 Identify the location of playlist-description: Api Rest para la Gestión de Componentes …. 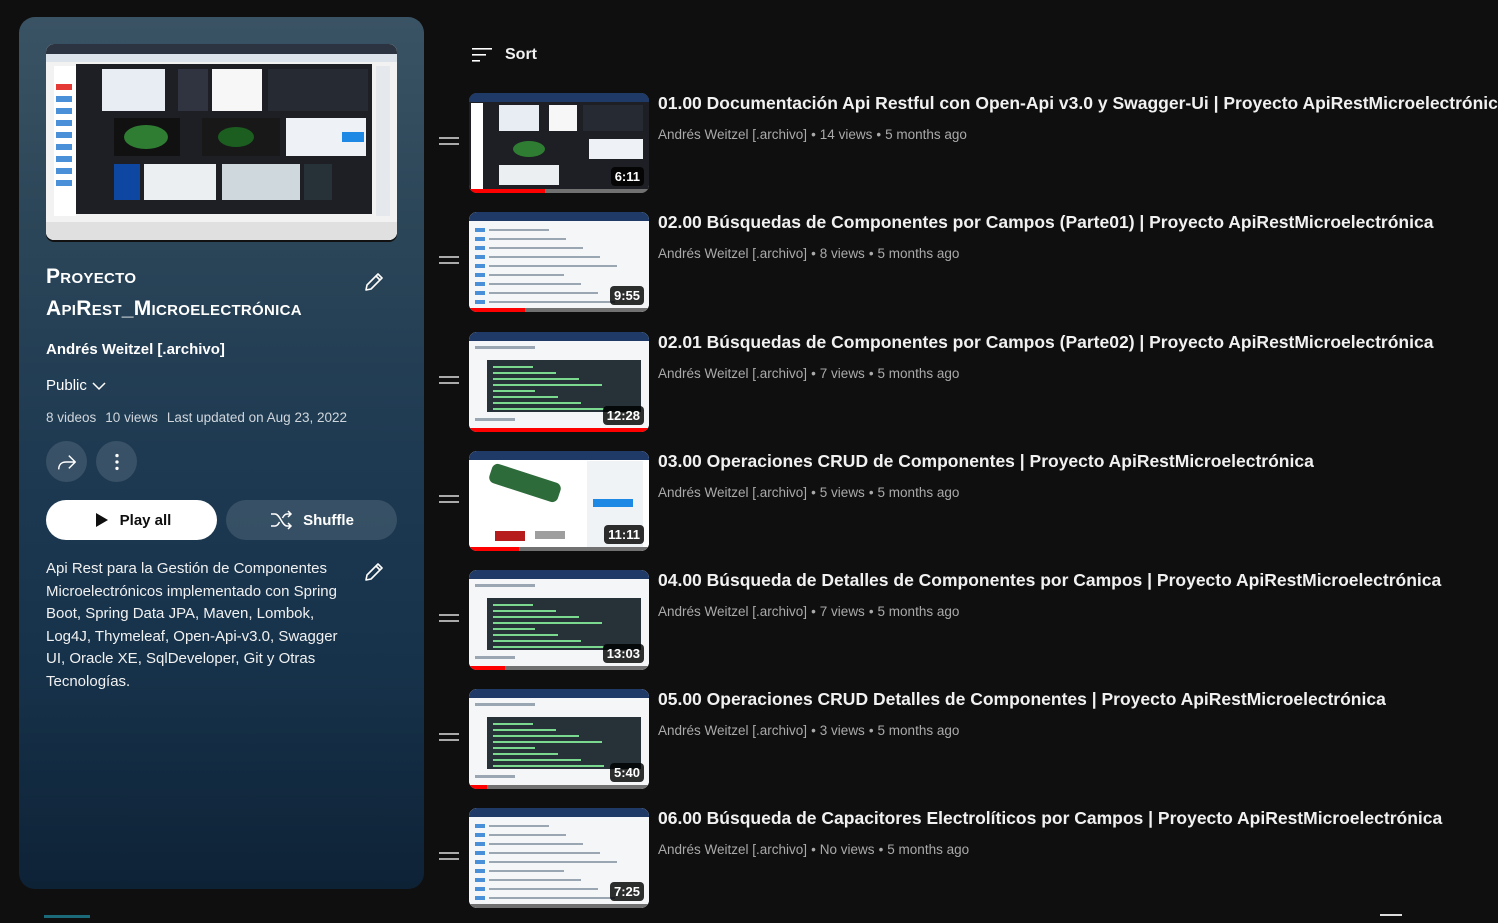
(192, 625).